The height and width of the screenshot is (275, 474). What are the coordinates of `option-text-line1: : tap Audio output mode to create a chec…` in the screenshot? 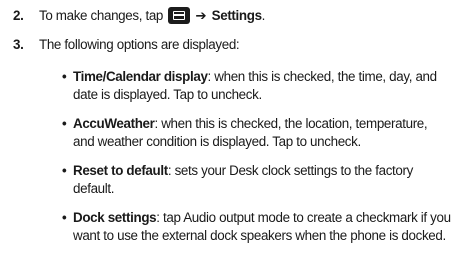 It's located at (303, 217).